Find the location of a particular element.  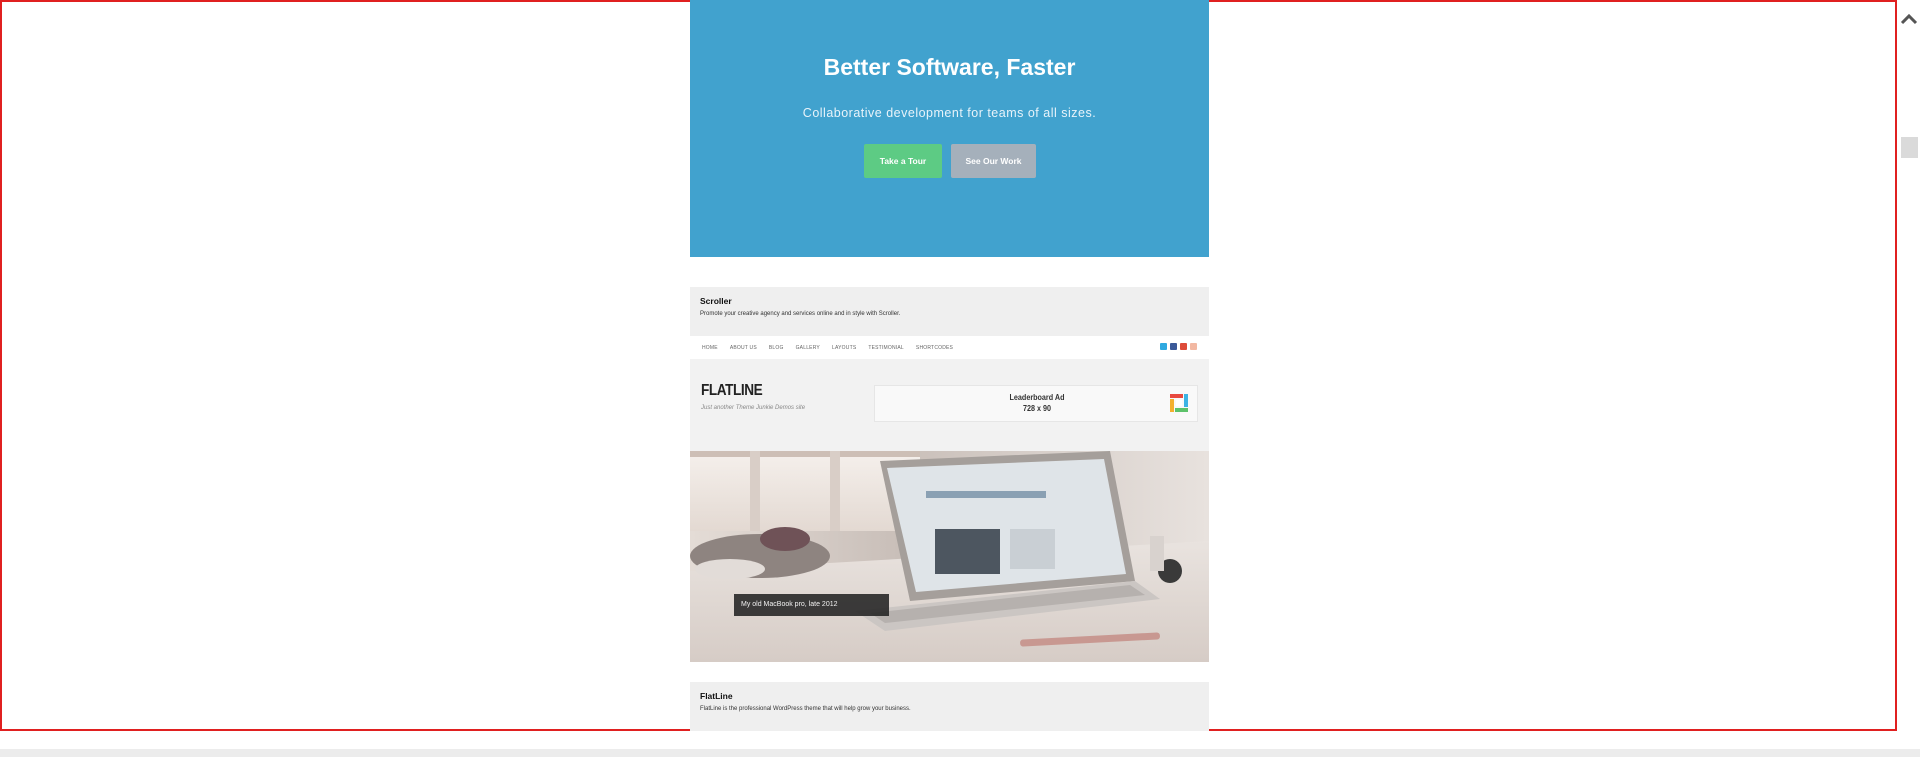

bottom-strip is located at coordinates (960, 753).